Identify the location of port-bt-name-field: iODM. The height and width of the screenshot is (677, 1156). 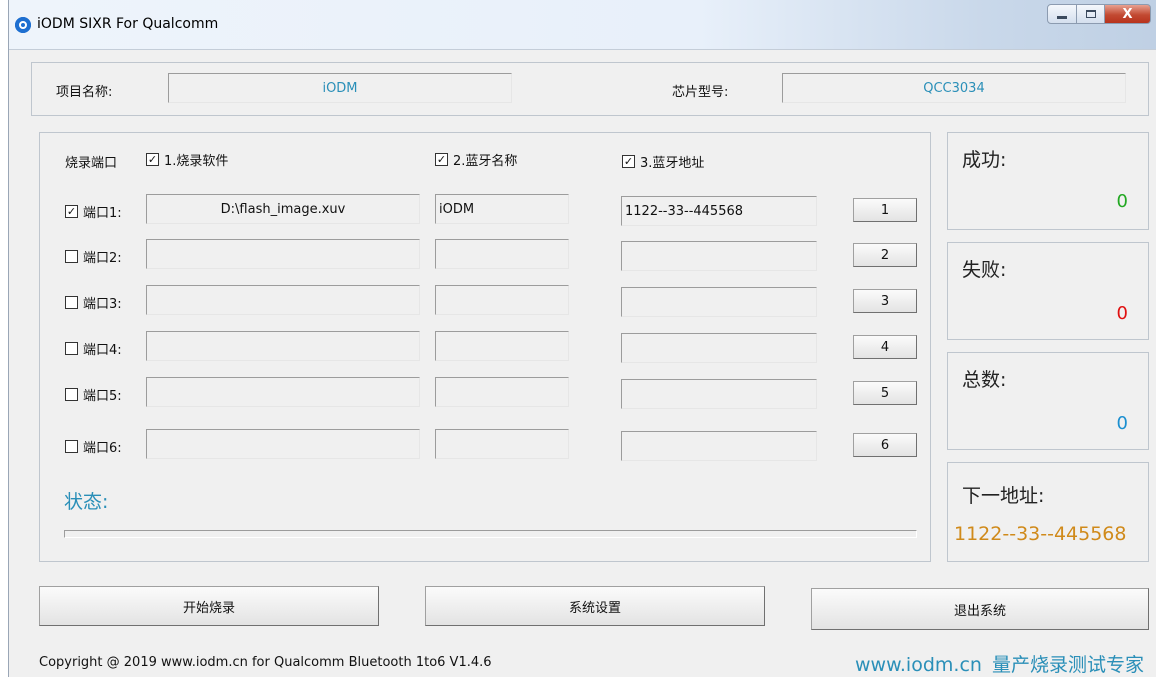
(502, 209).